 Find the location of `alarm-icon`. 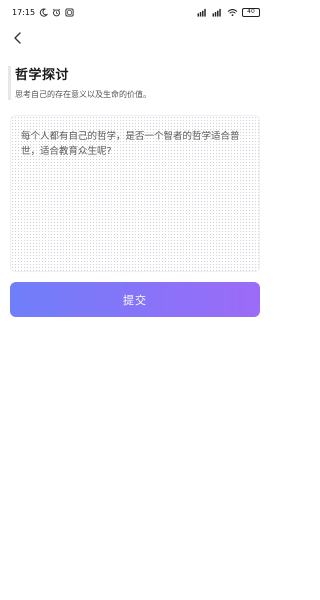

alarm-icon is located at coordinates (56, 12).